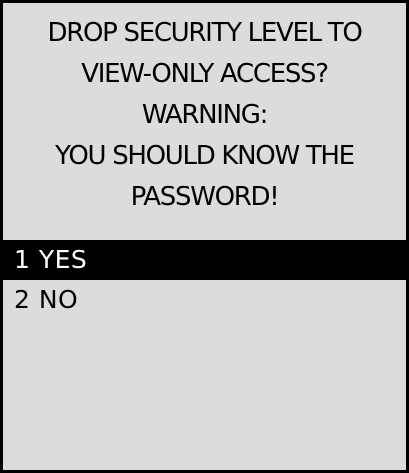  Describe the element at coordinates (204, 260) in the screenshot. I see `menu-option-yes: 1 YES` at that location.